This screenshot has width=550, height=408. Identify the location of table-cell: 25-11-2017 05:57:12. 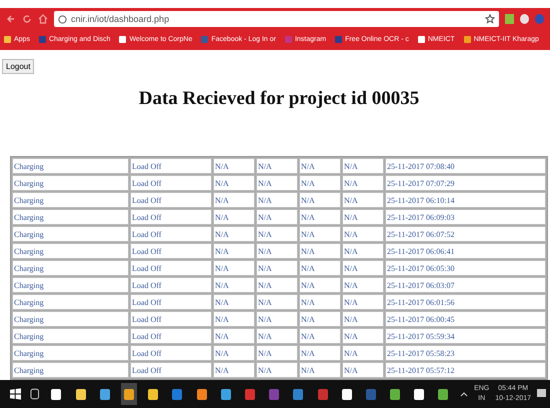
(465, 370).